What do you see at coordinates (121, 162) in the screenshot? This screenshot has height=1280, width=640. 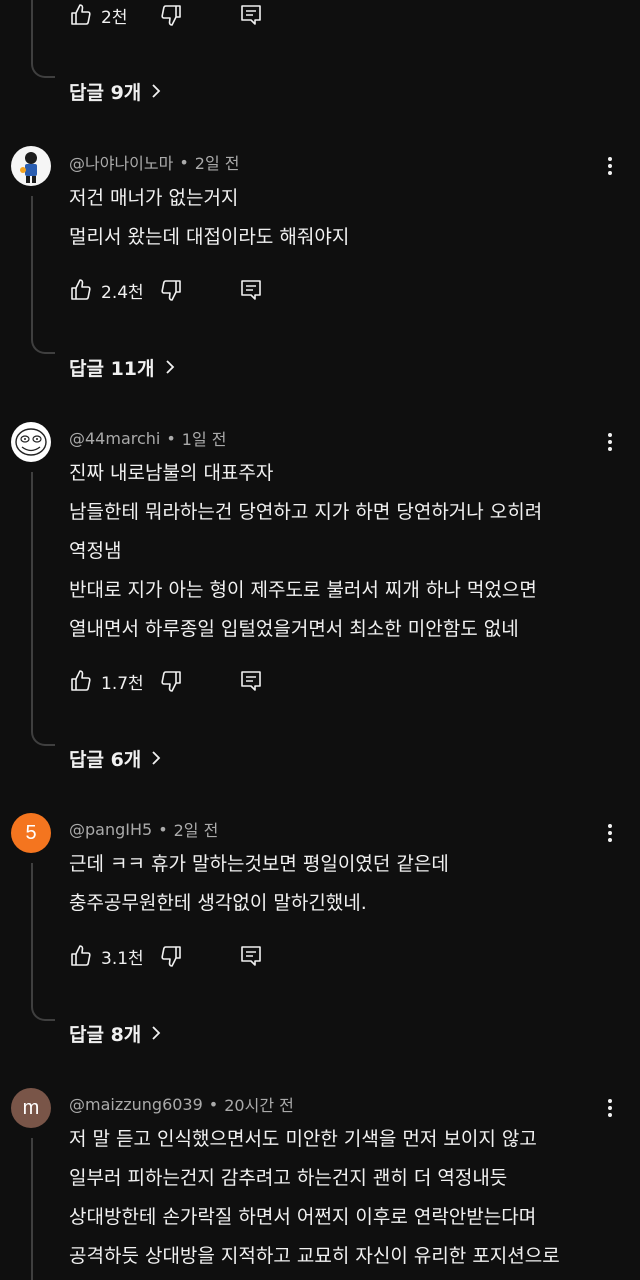 I see `author-name: @나야나이노마` at bounding box center [121, 162].